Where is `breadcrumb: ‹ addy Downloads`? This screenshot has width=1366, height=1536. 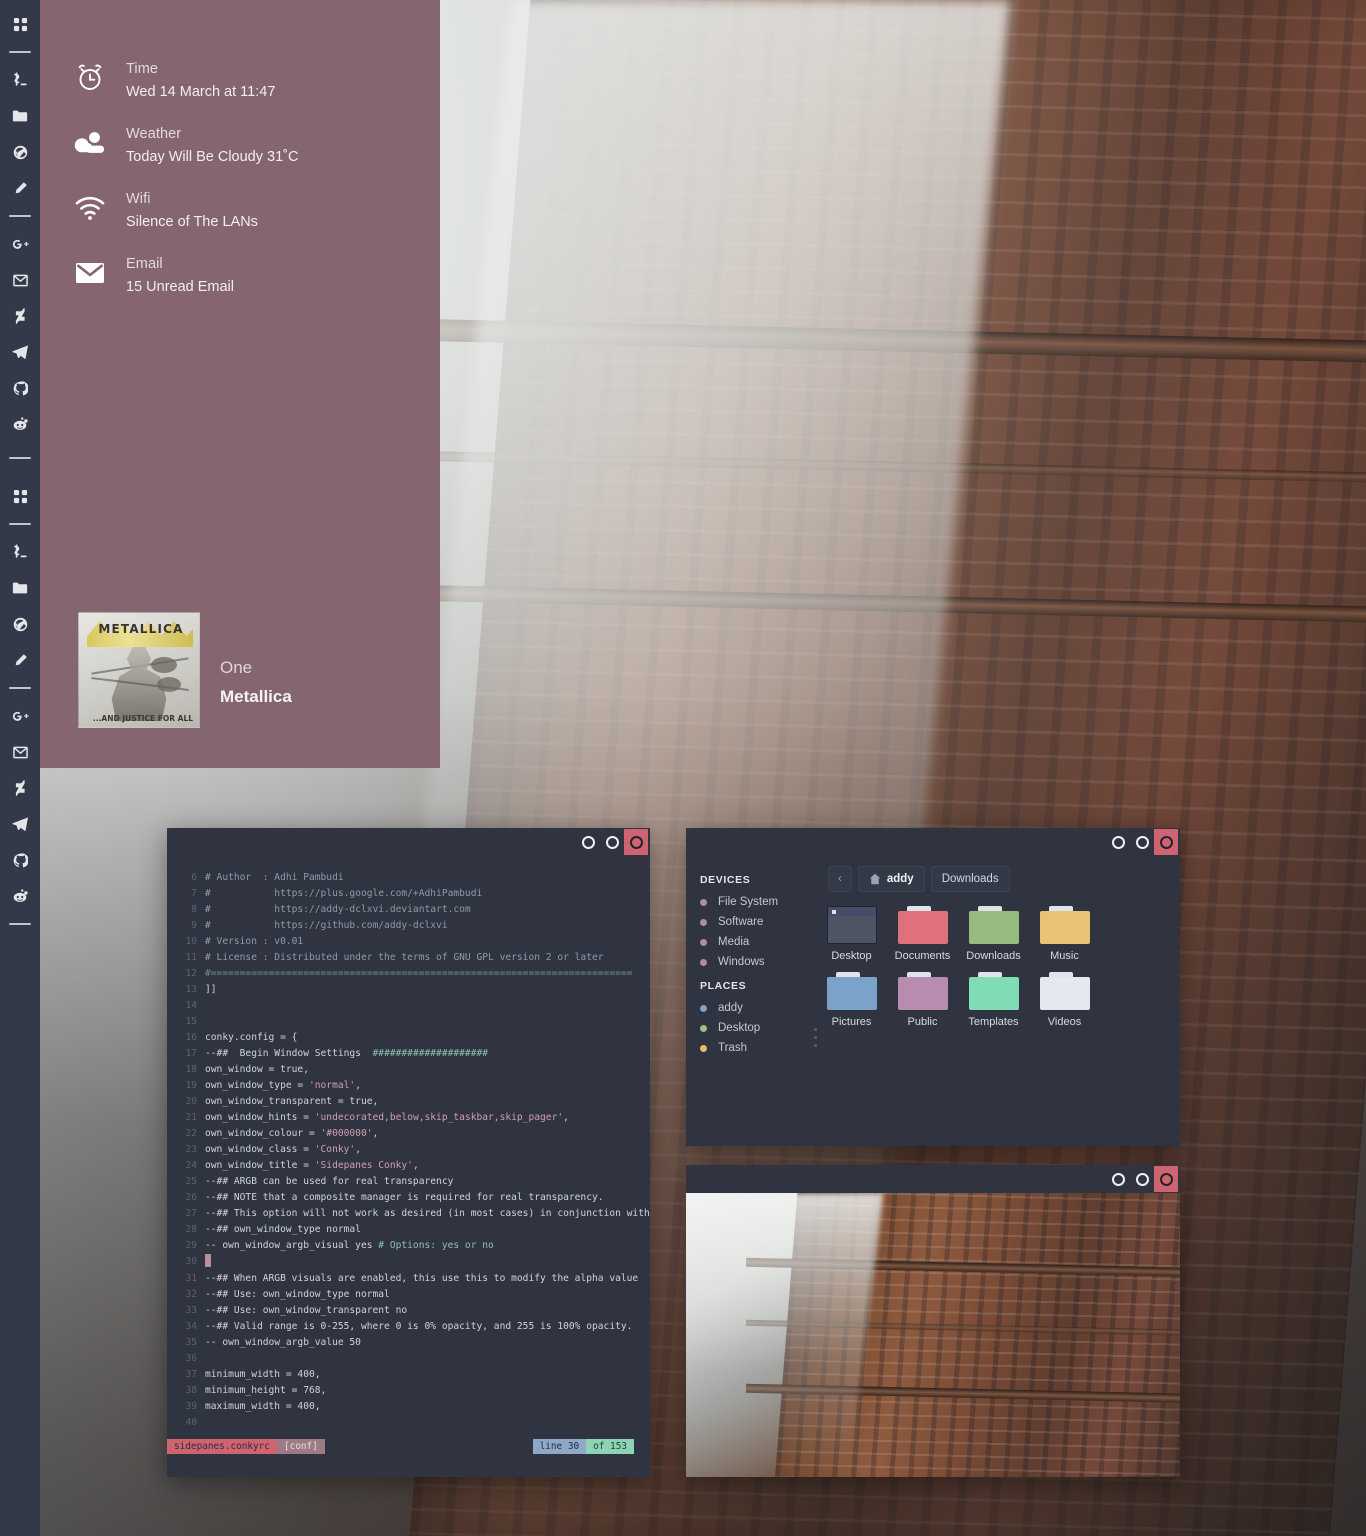
breadcrumb: ‹ addy Downloads is located at coordinates (998, 879).